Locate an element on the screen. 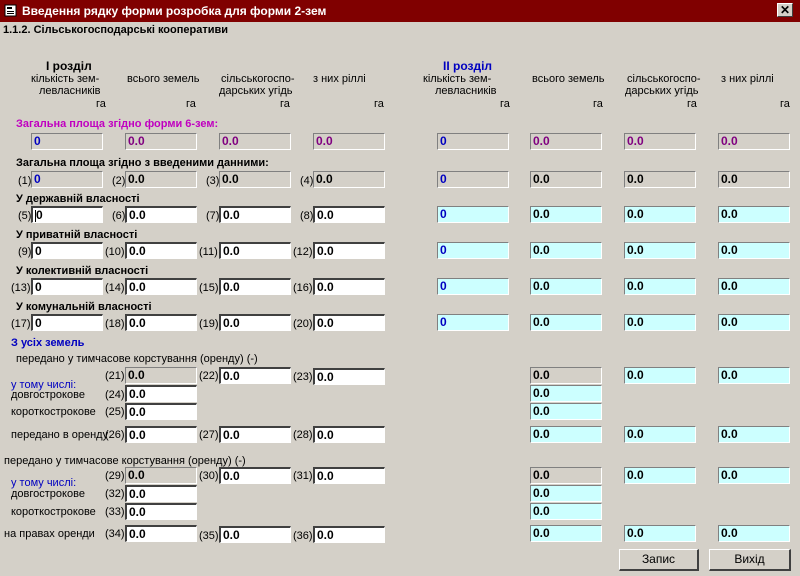  lease-out-agri-input: 0.0 is located at coordinates (255, 434).